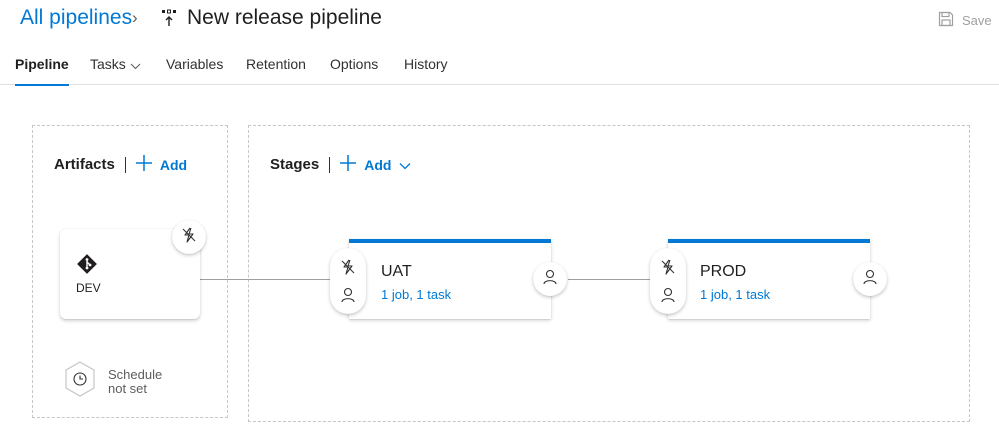  Describe the element at coordinates (284, 17) in the screenshot. I see `page-title: New release pipeline` at that location.